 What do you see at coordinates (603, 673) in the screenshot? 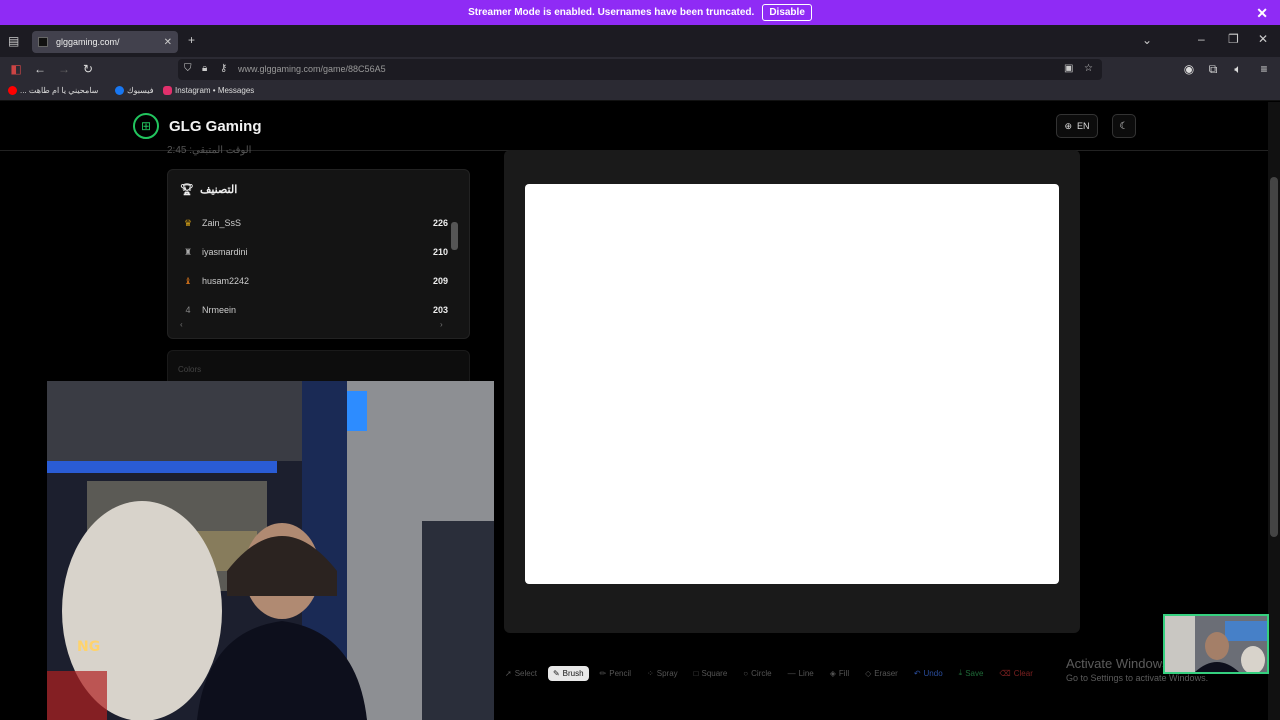
I see `pencil-icon: ✏︎` at bounding box center [603, 673].